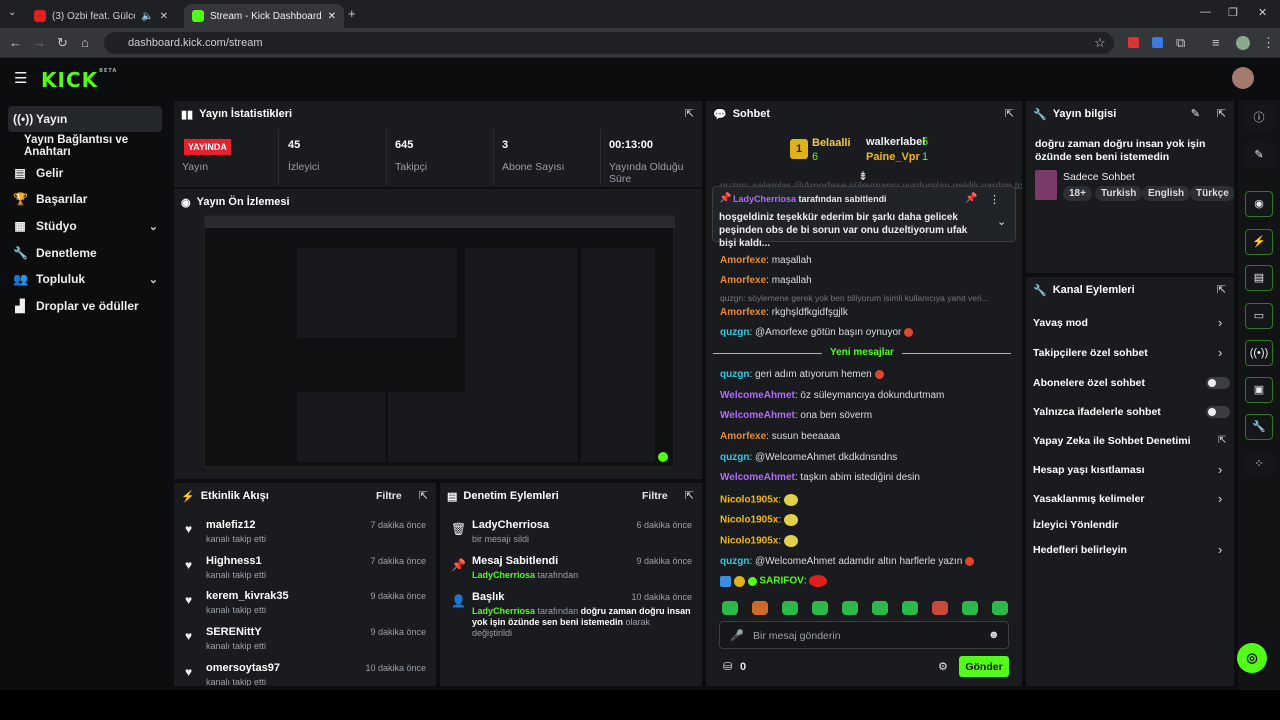 This screenshot has width=1280, height=720. Describe the element at coordinates (1100, 43) in the screenshot. I see `bookmark-icon: ☆` at that location.